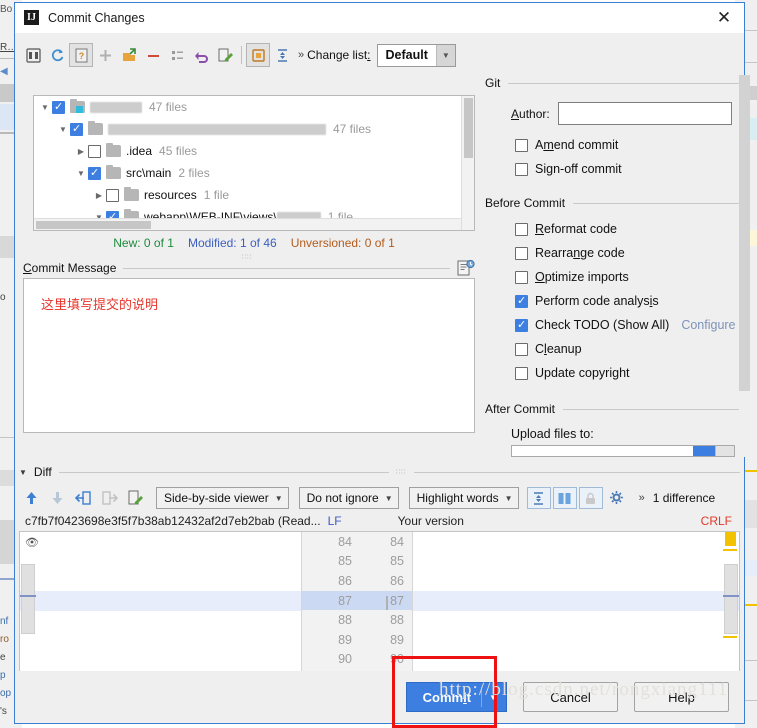 The width and height of the screenshot is (757, 728). What do you see at coordinates (629, 349) in the screenshot?
I see `cleanup-row: Cleanup` at bounding box center [629, 349].